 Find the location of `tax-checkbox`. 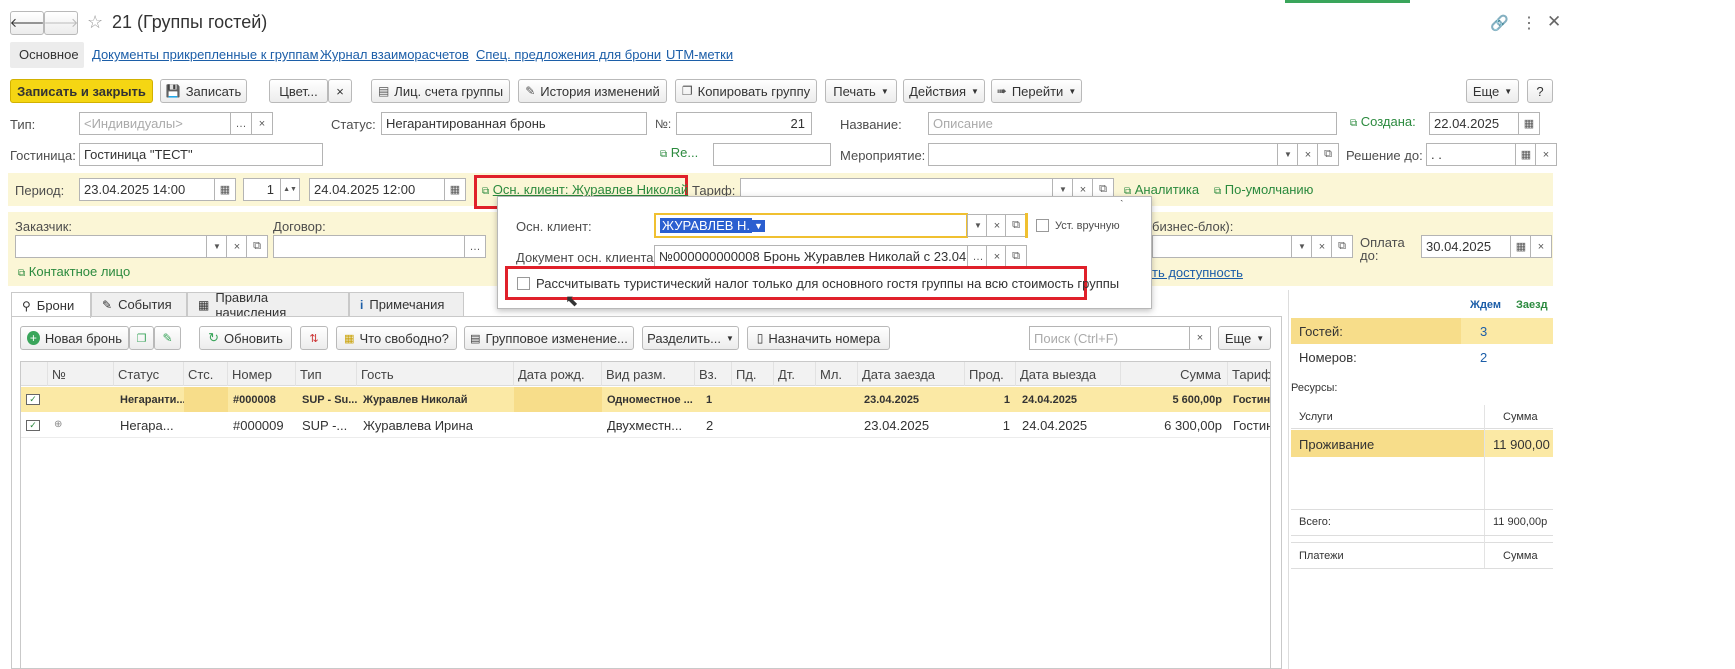

tax-checkbox is located at coordinates (523, 283).